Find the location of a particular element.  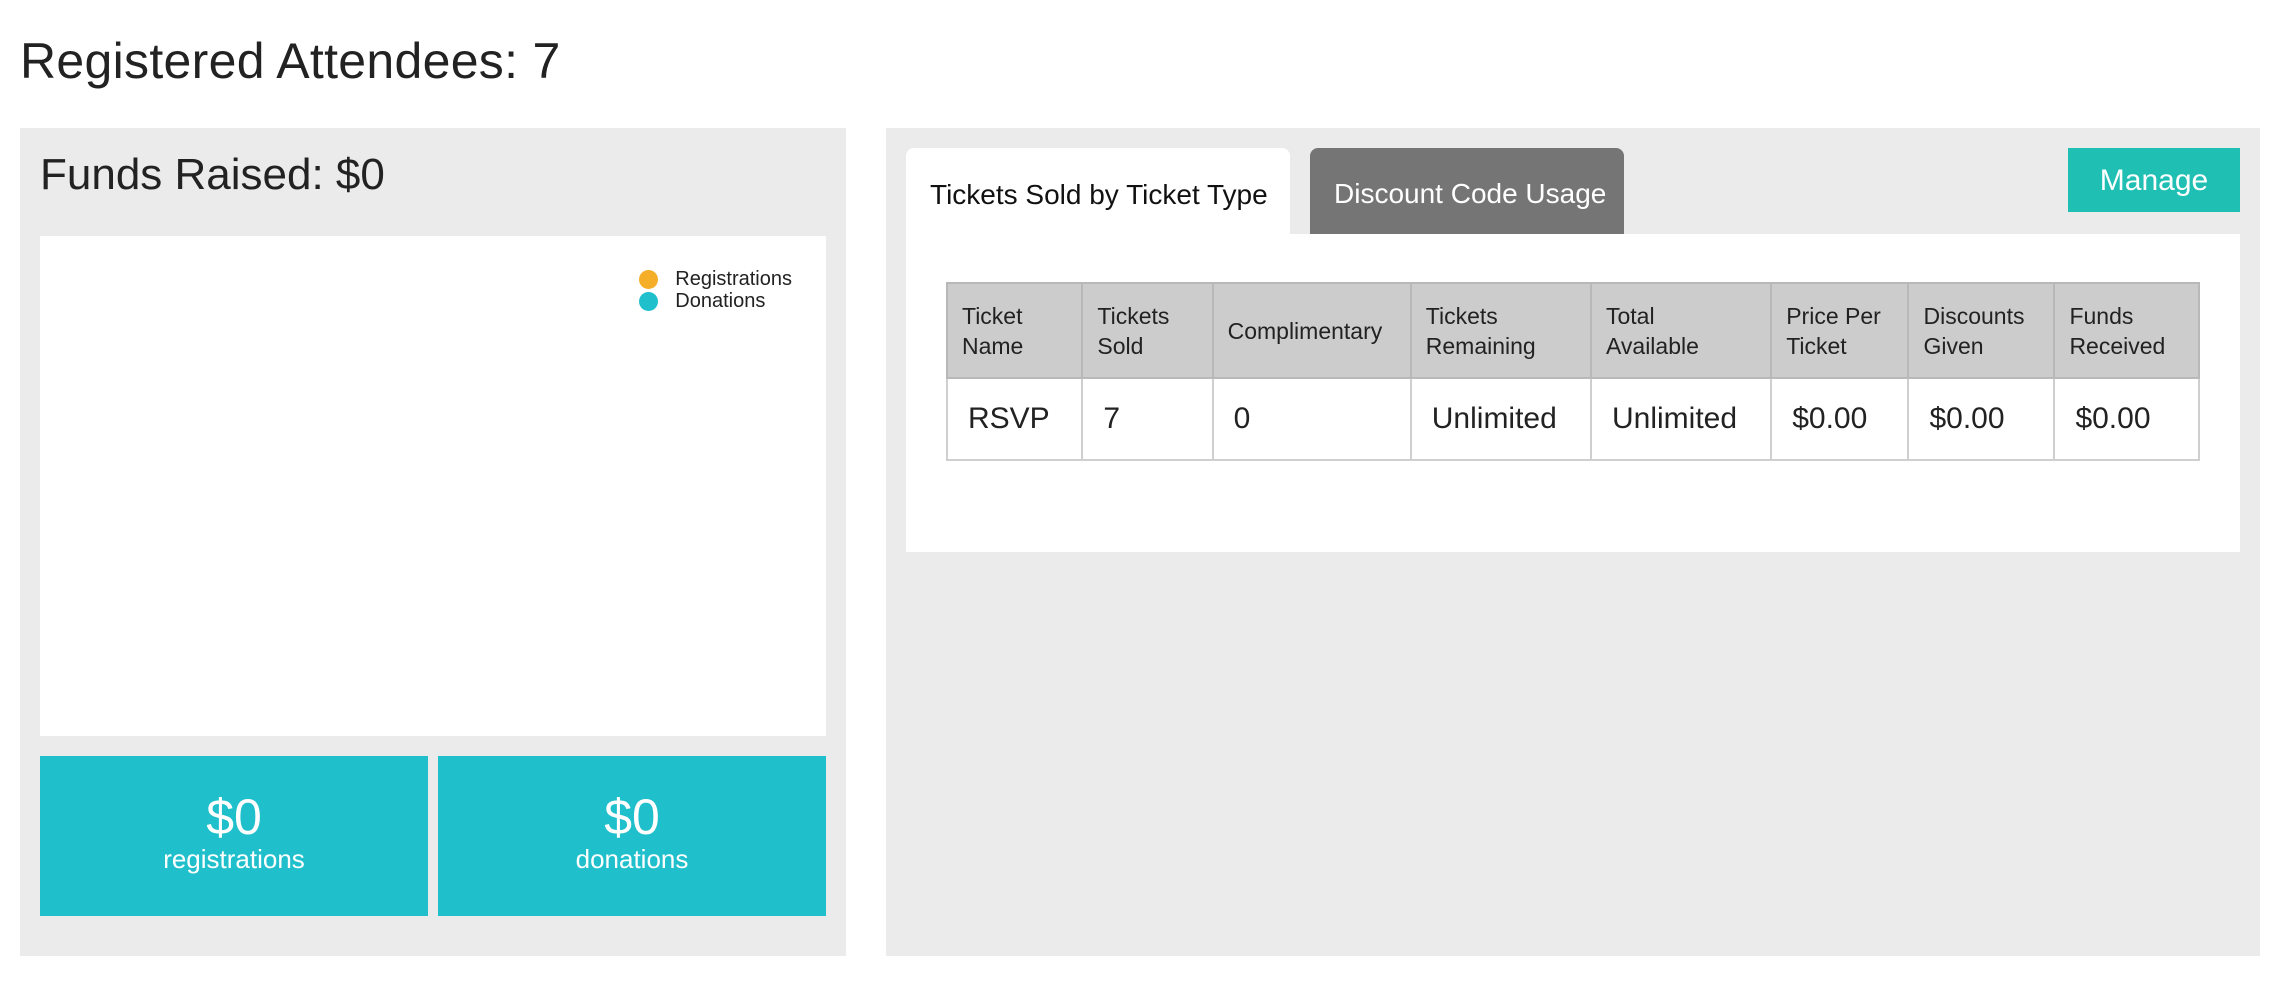

legend-item-donations: Donations is located at coordinates (715, 301).